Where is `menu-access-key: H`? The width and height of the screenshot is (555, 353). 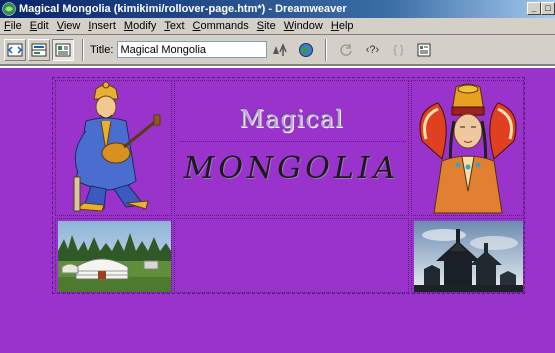
menu-access-key: H is located at coordinates (334, 26).